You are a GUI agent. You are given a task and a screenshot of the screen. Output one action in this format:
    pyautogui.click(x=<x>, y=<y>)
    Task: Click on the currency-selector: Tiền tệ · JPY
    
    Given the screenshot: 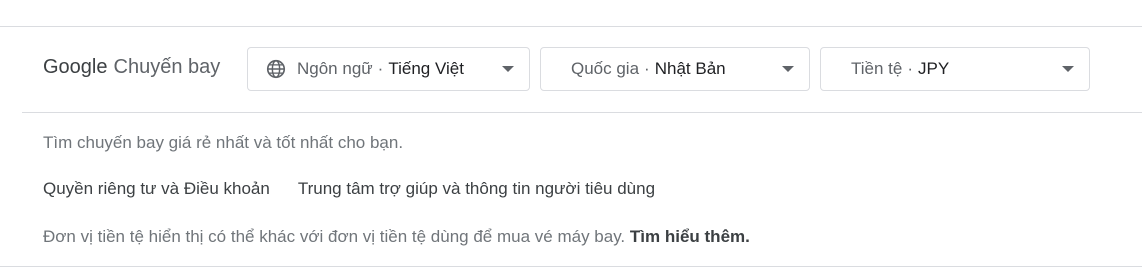 What is the action you would take?
    pyautogui.click(x=955, y=69)
    